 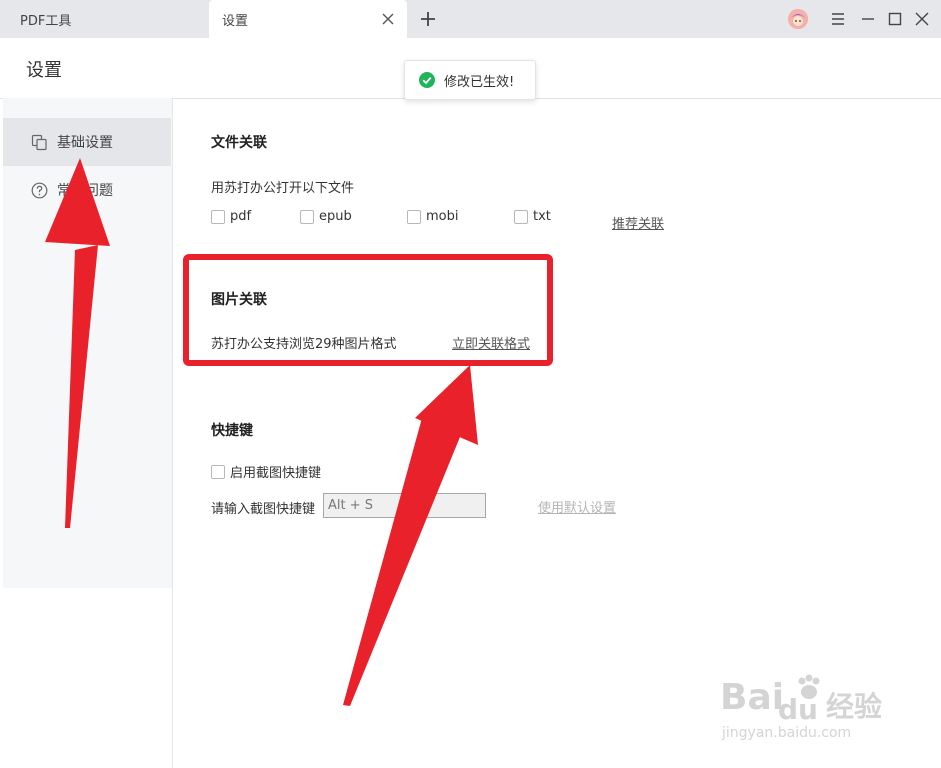 I want to click on minimize-icon, so click(x=868, y=19).